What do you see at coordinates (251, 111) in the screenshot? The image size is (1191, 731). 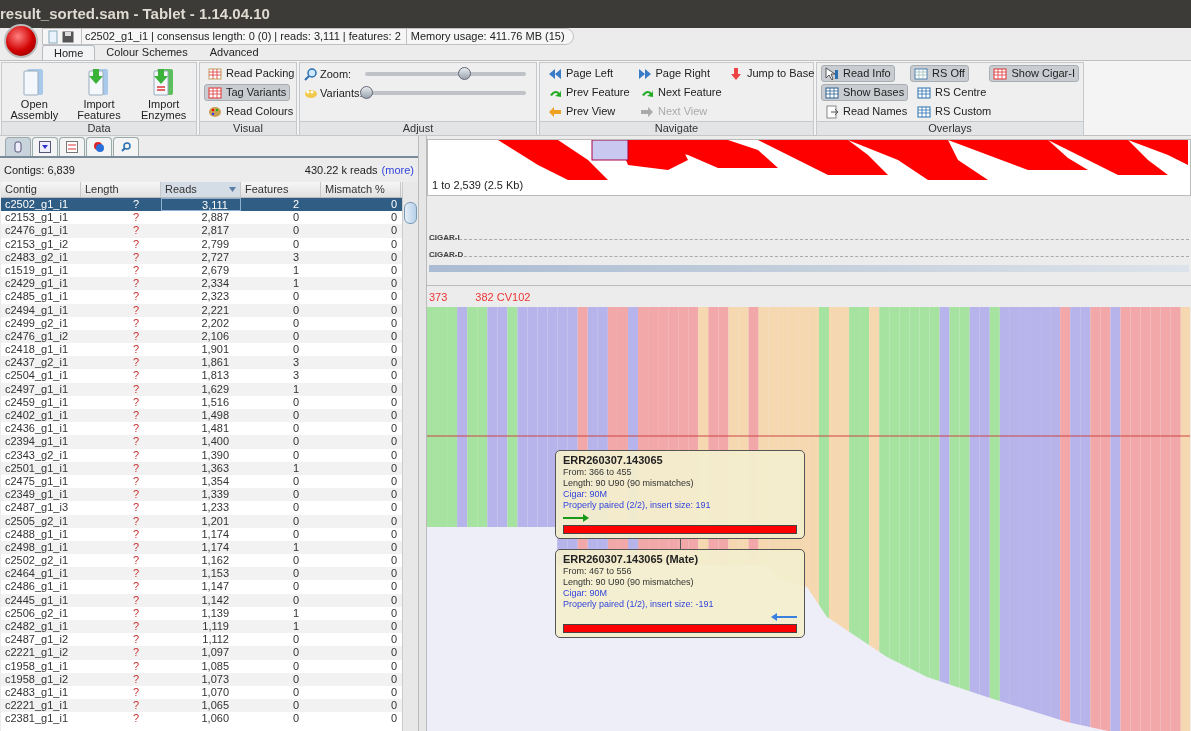 I see `ribbon-button: Read Colours` at bounding box center [251, 111].